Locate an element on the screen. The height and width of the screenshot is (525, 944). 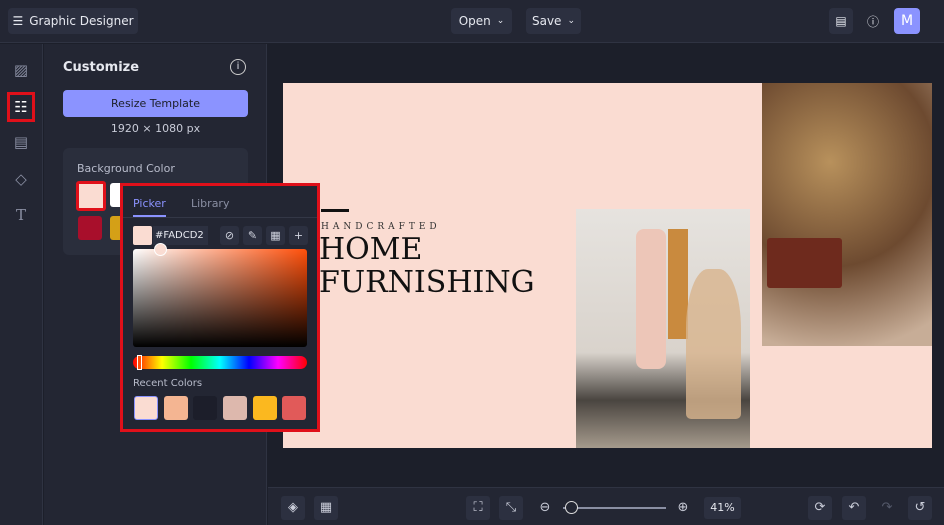
headline-line2: FURNISHING is located at coordinates (427, 282).